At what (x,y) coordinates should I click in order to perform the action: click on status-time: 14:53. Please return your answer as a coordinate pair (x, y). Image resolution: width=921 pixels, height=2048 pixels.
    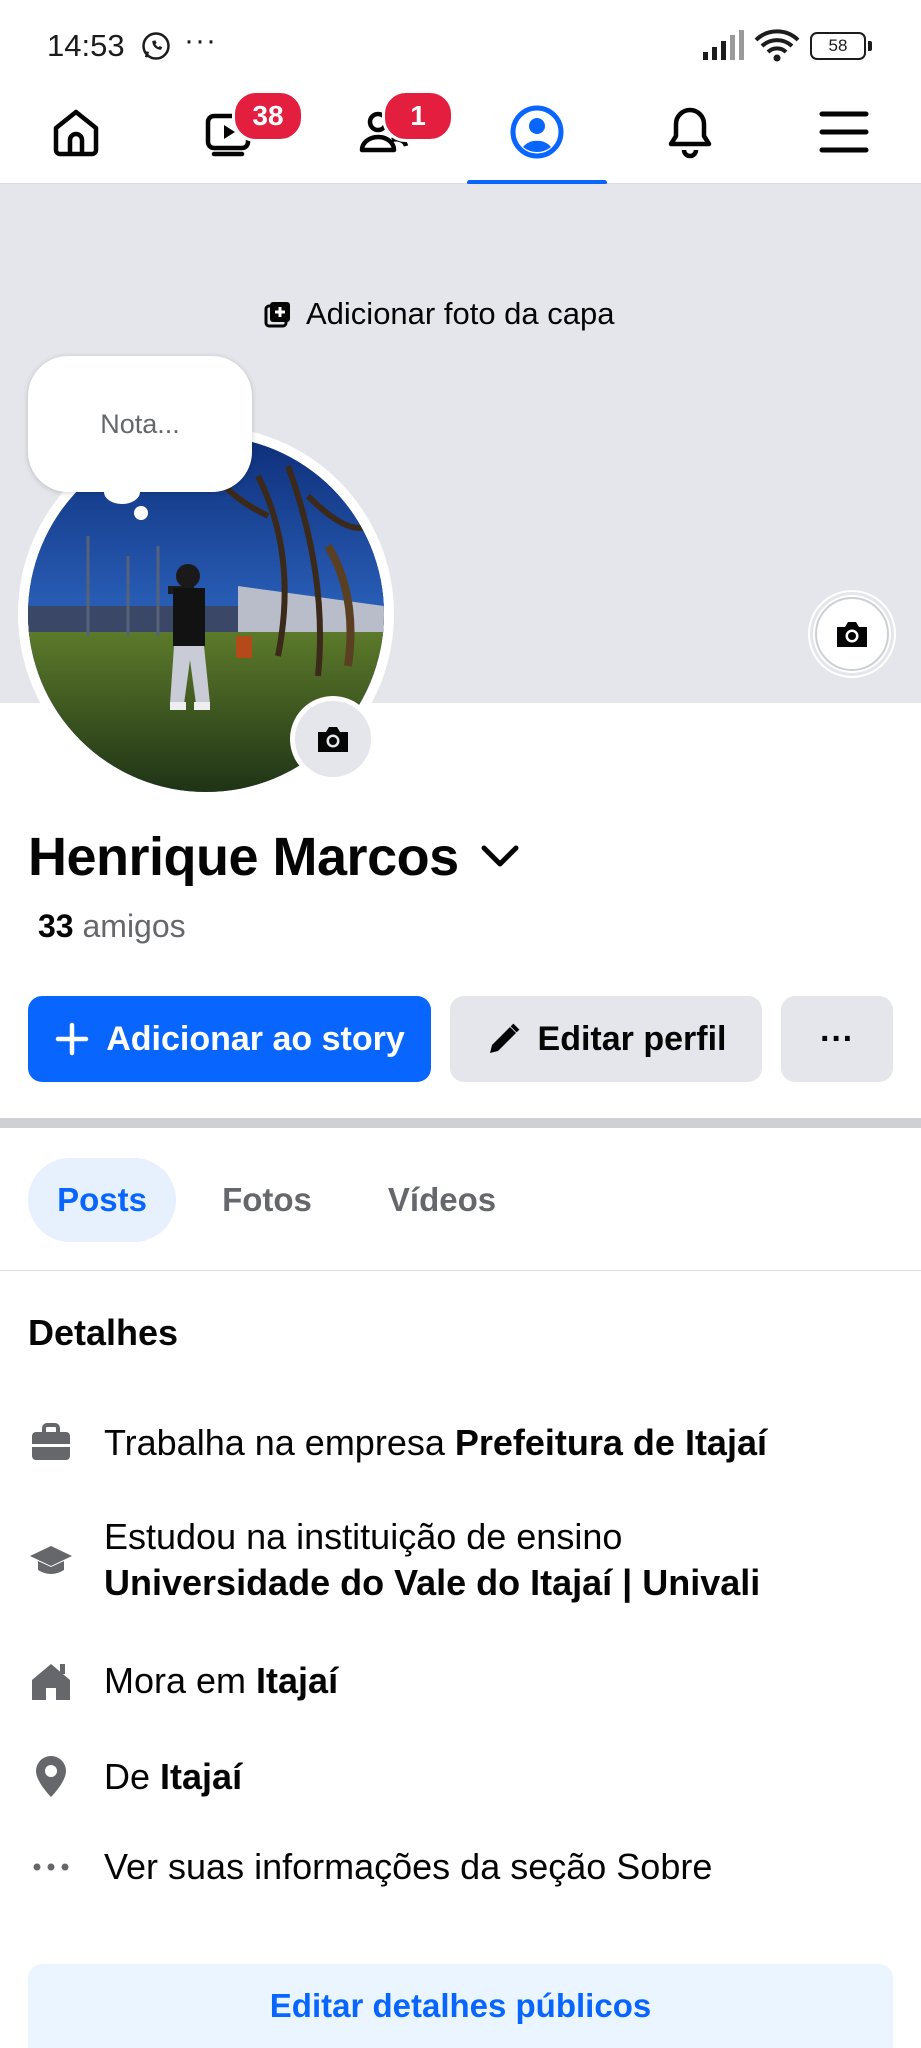
    Looking at the image, I should click on (86, 45).